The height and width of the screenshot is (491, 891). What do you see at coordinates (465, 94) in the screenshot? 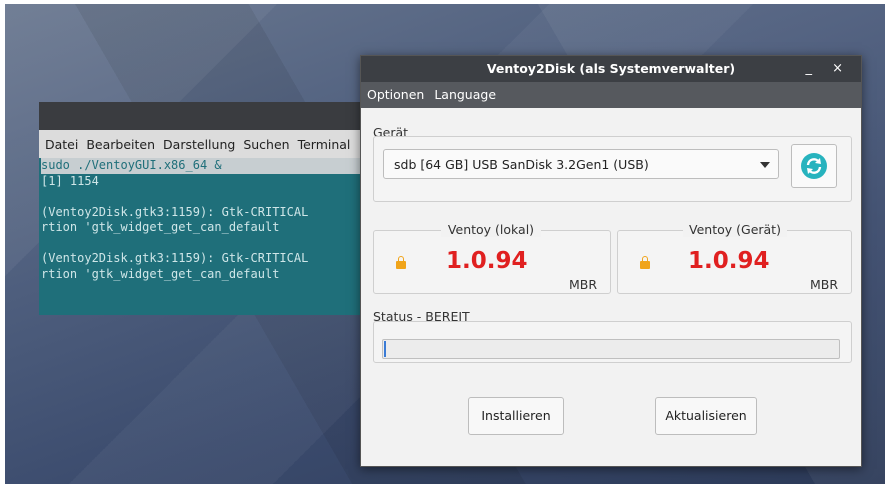
I see `menu-language: Language` at bounding box center [465, 94].